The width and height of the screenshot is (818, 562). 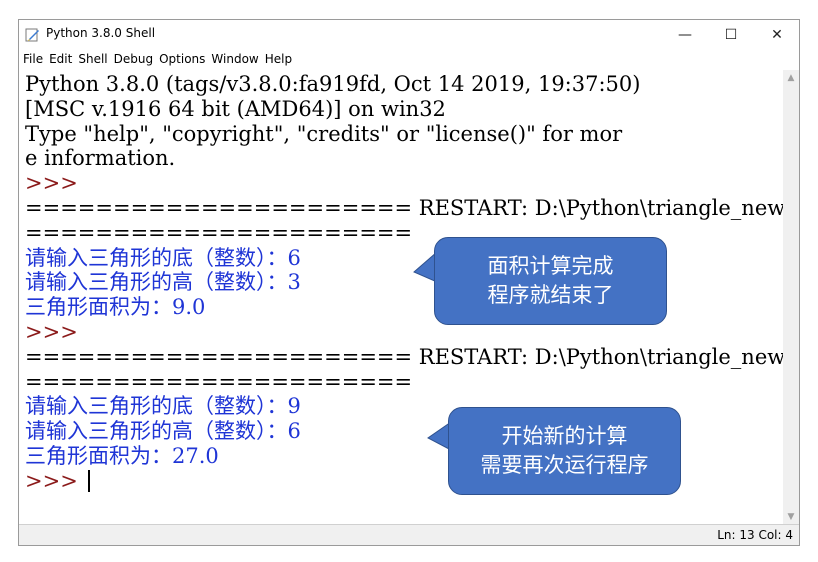 What do you see at coordinates (550, 281) in the screenshot?
I see `callout-finished: 面积计算完成 程序就结束了` at bounding box center [550, 281].